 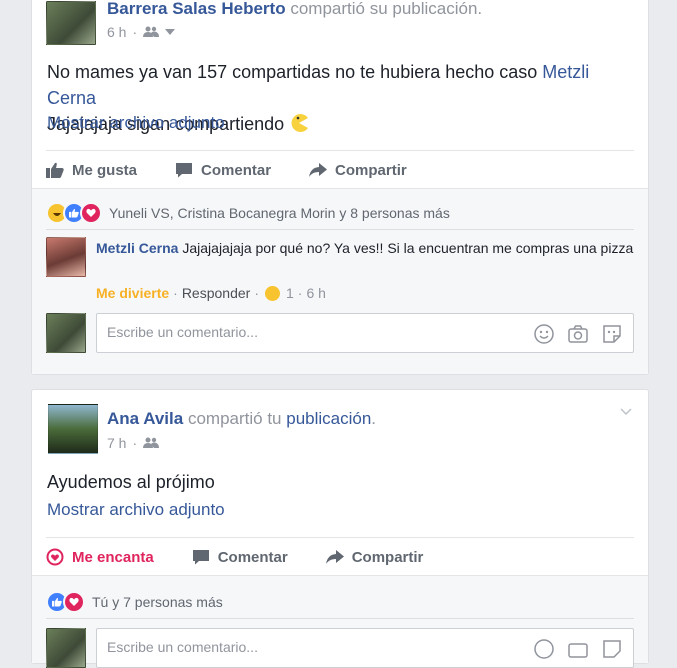 What do you see at coordinates (196, 9) in the screenshot?
I see `author-name: Barrera Salas Heberto` at bounding box center [196, 9].